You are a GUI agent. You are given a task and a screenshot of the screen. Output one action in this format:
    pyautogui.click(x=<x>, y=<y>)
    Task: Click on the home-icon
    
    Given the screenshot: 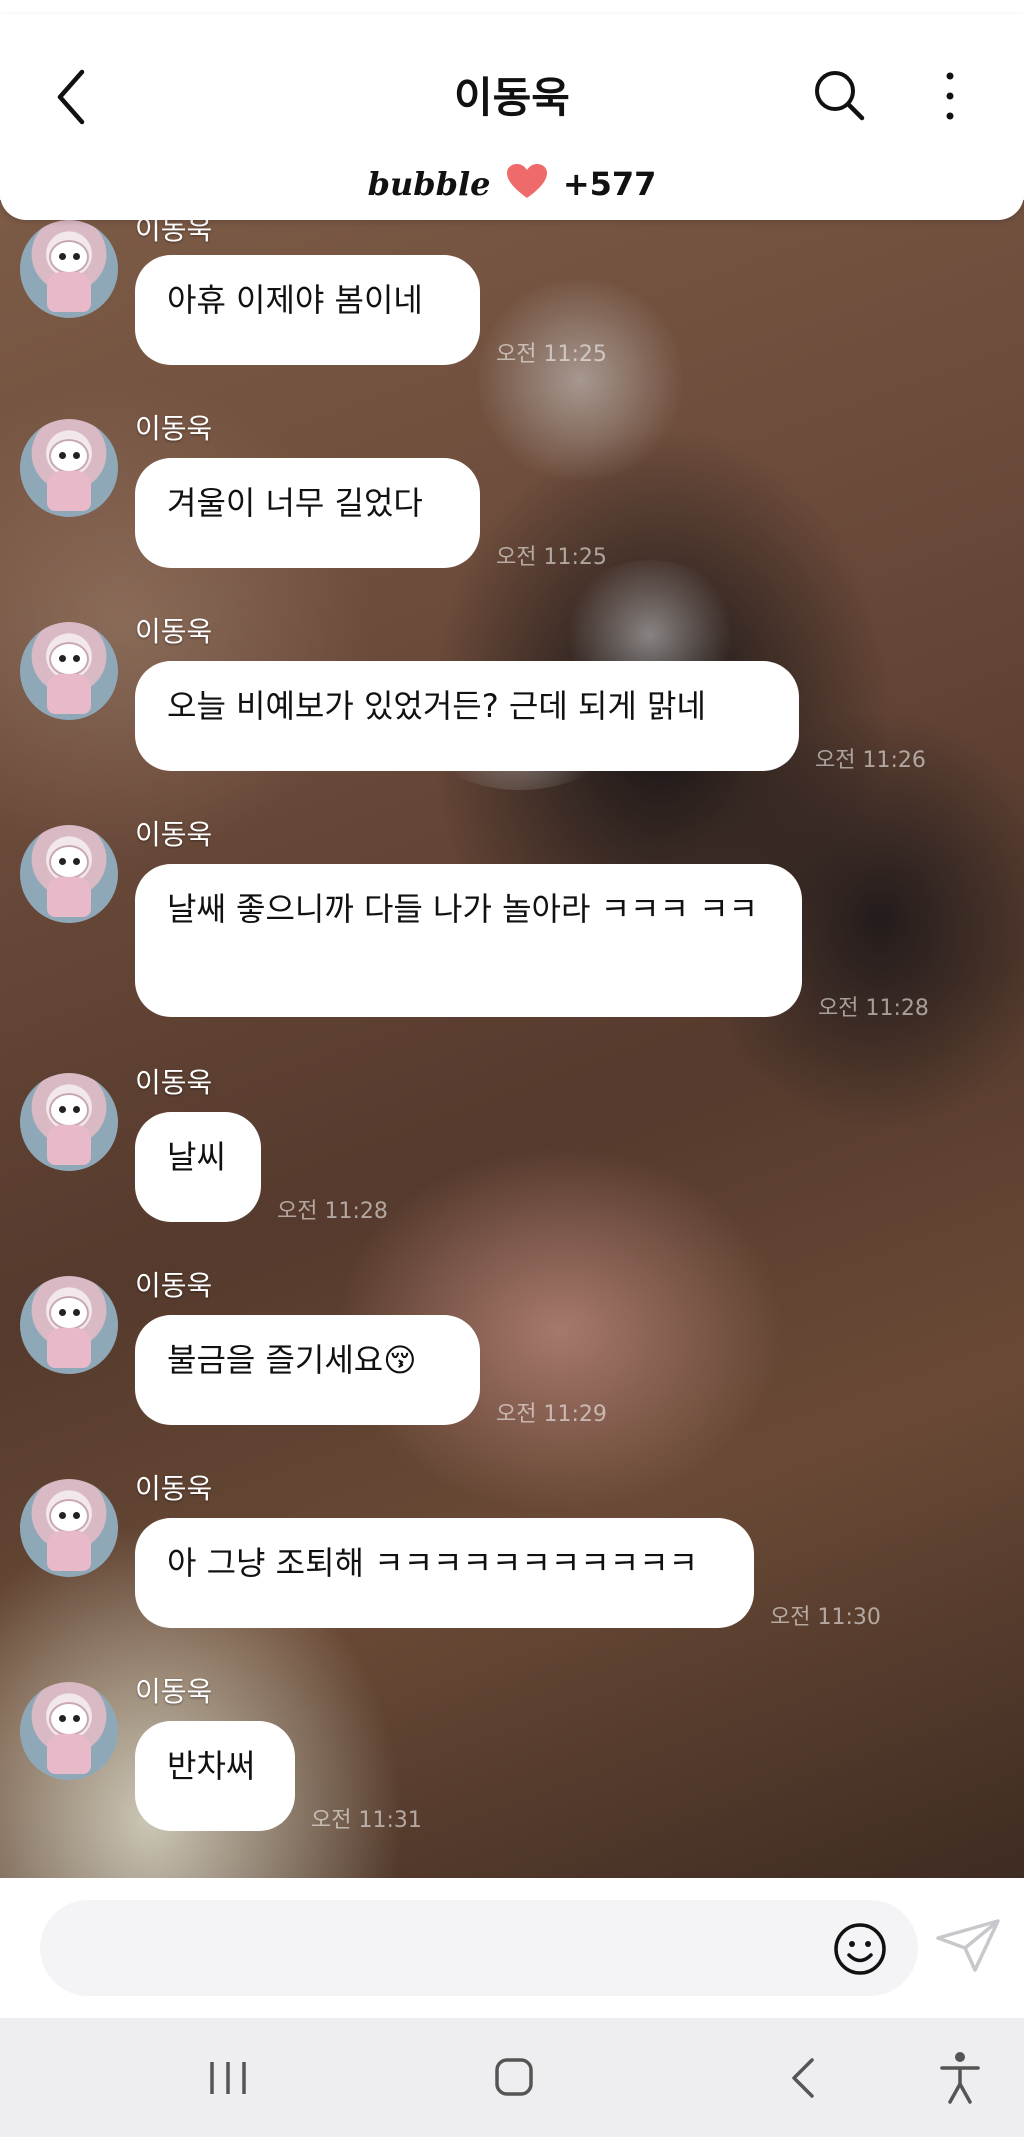 What is the action you would take?
    pyautogui.click(x=514, y=2077)
    